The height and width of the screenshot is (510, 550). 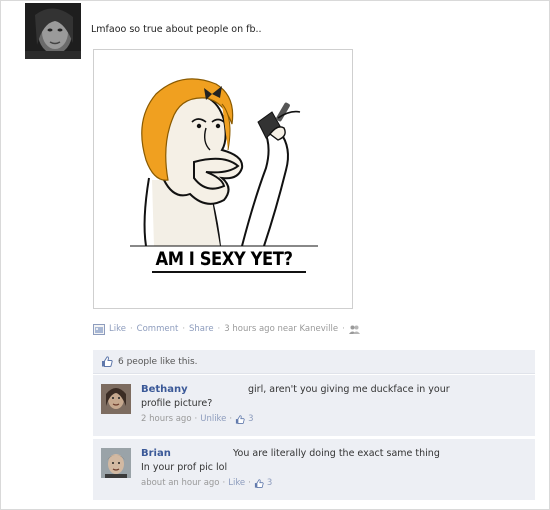 I want to click on comment-text-continued: profile picture?, so click(x=177, y=403).